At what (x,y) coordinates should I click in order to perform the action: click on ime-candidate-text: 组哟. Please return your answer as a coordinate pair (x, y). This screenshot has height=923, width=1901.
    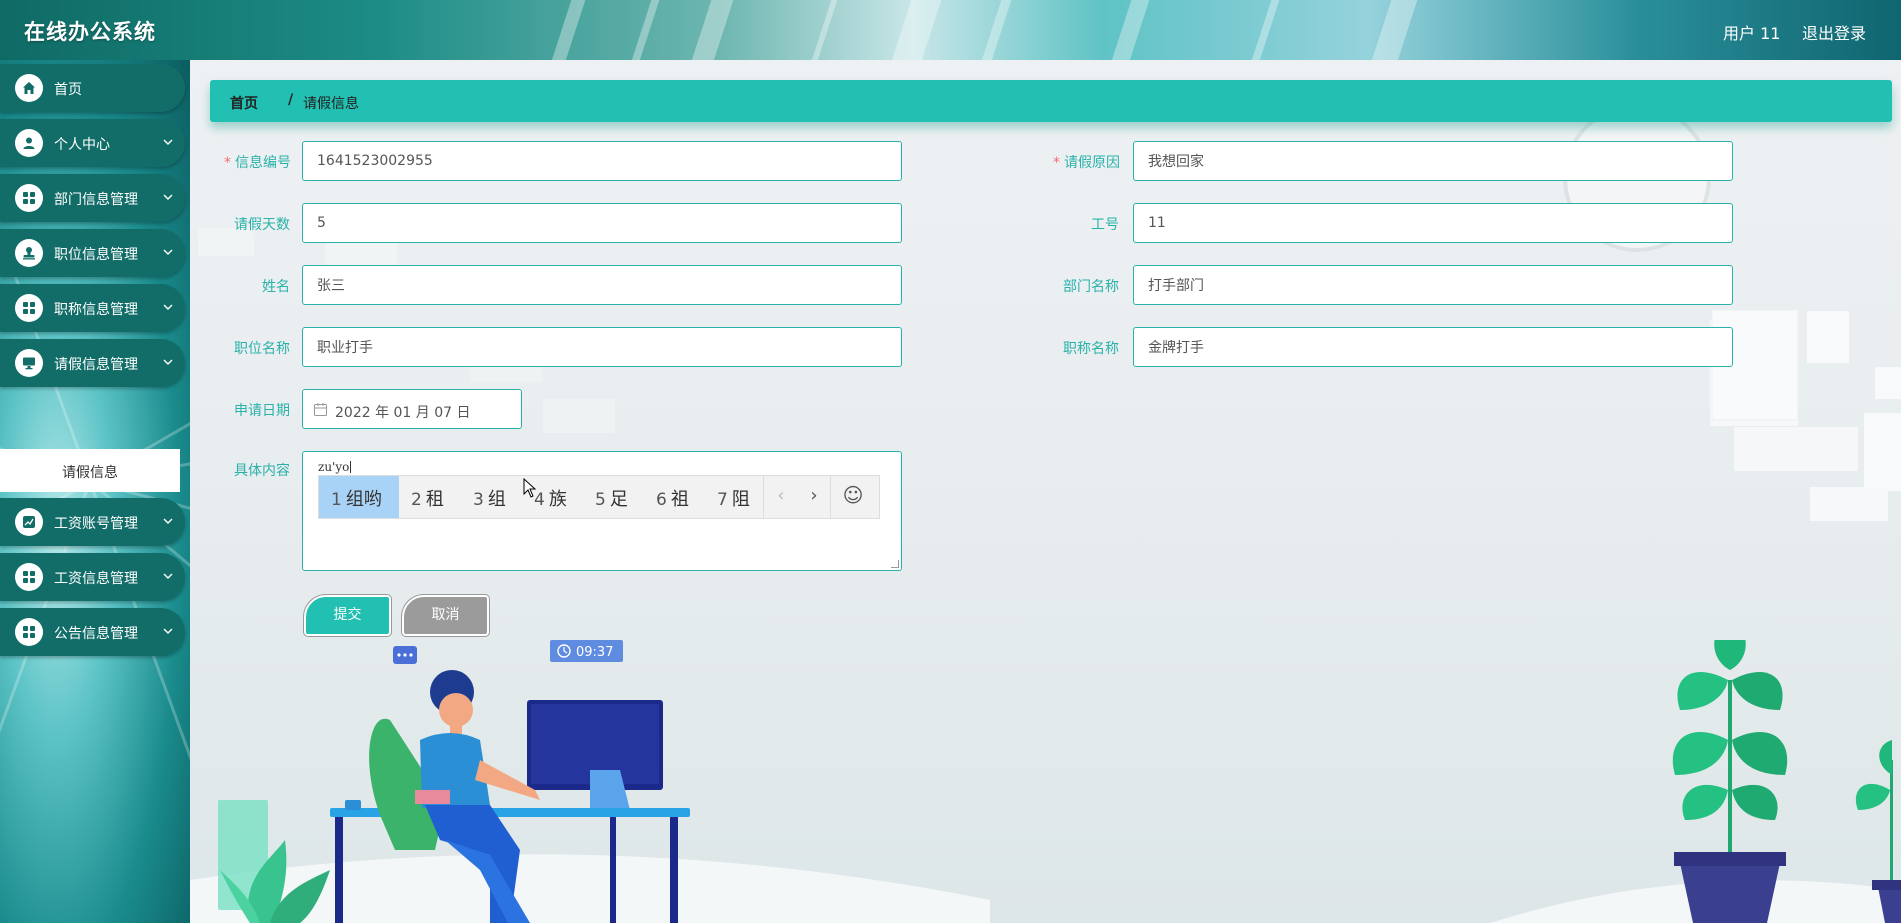
    Looking at the image, I should click on (363, 499).